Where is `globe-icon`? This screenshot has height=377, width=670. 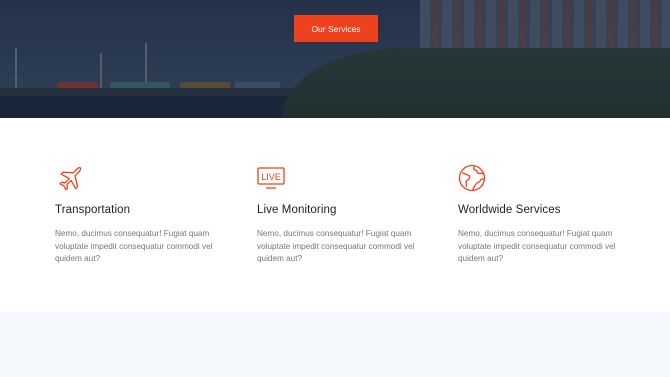 globe-icon is located at coordinates (472, 178).